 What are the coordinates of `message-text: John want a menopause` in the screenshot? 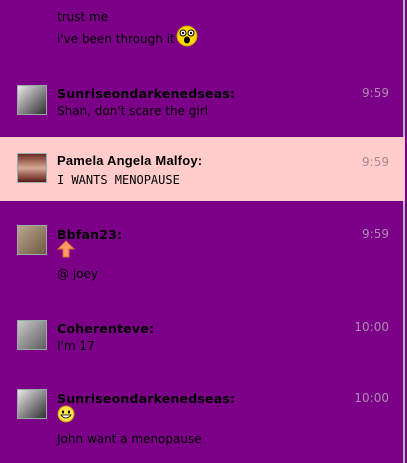 It's located at (129, 439).